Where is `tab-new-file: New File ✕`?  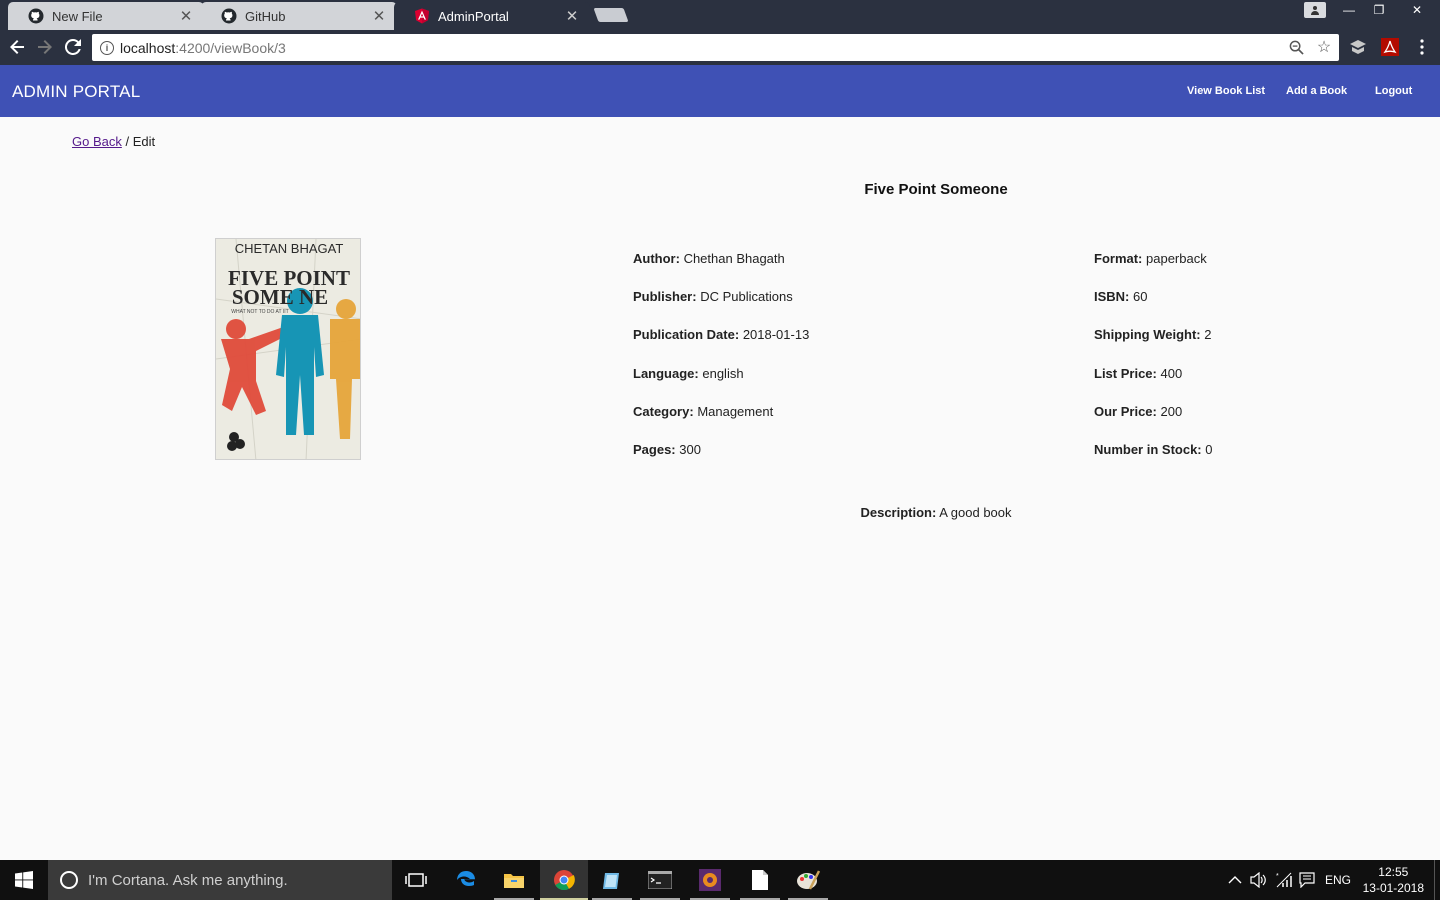
tab-new-file: New File ✕ is located at coordinates (106, 16).